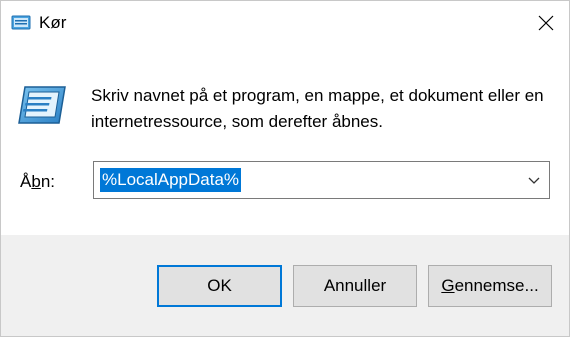 The image size is (570, 337). Describe the element at coordinates (37, 181) in the screenshot. I see `open-label: Åbn:` at that location.